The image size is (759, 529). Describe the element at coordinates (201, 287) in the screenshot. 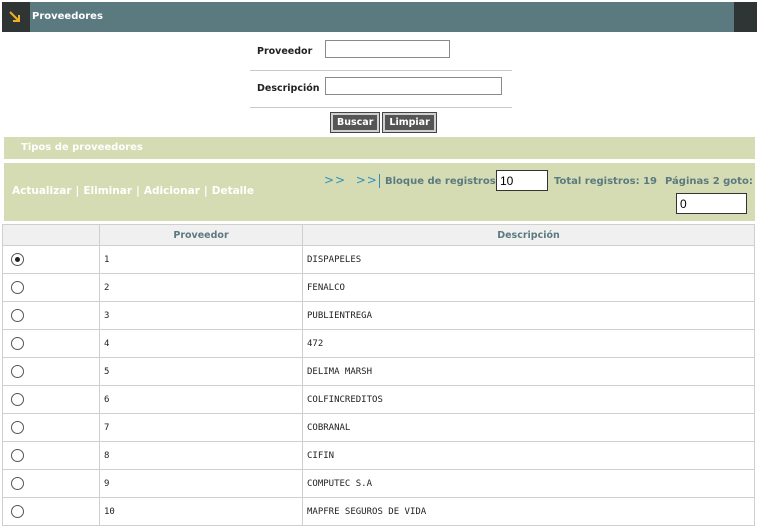

I see `proveedor-cell: 2` at that location.